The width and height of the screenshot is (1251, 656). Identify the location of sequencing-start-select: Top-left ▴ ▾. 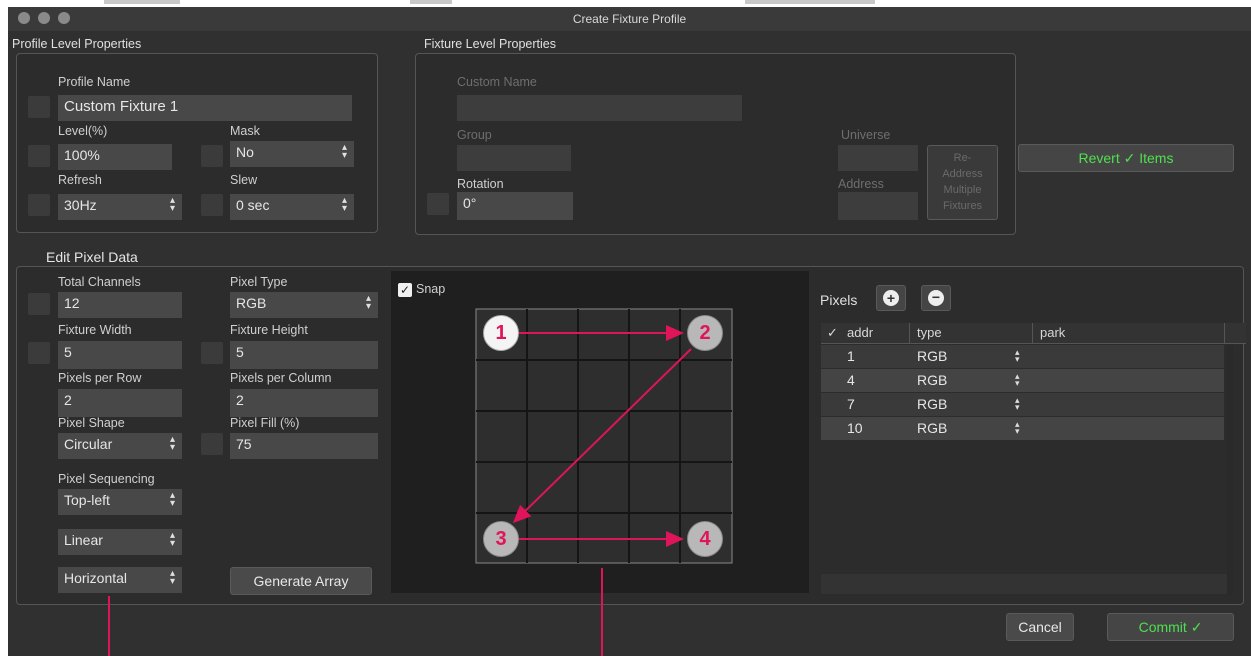
(120, 502).